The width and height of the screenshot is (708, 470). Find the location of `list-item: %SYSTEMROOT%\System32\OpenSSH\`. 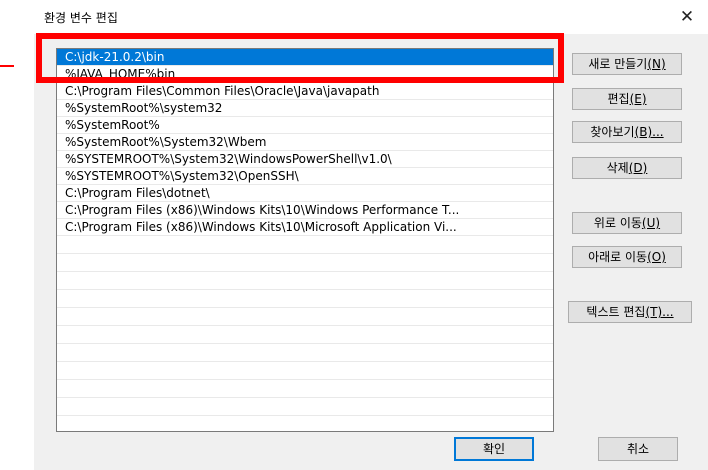

list-item: %SYSTEMROOT%\System32\OpenSSH\ is located at coordinates (305, 176).